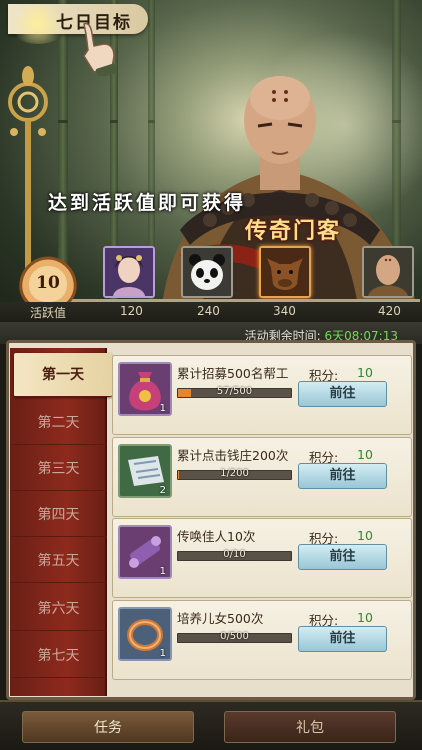 The height and width of the screenshot is (750, 422). I want to click on tab-task: 任务, so click(108, 727).